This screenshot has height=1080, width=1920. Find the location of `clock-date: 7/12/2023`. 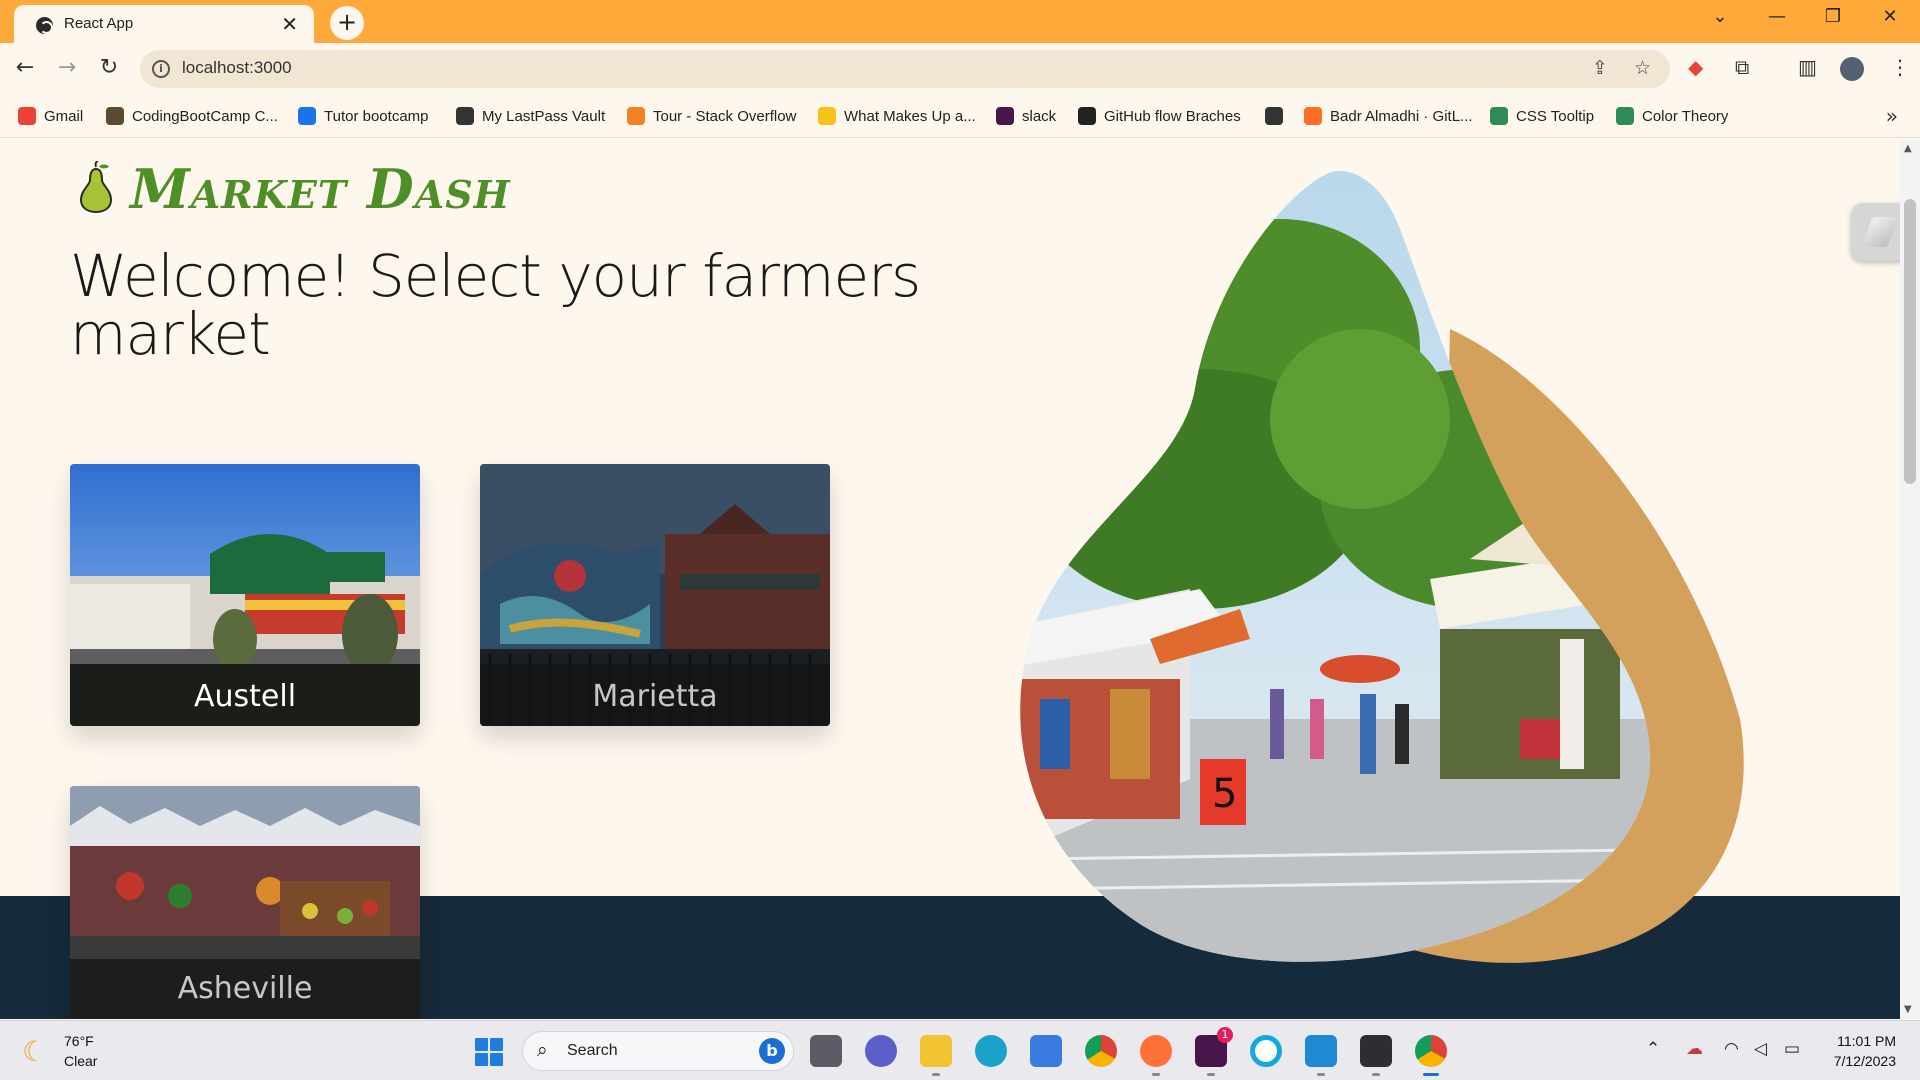

clock-date: 7/12/2023 is located at coordinates (1864, 1061).